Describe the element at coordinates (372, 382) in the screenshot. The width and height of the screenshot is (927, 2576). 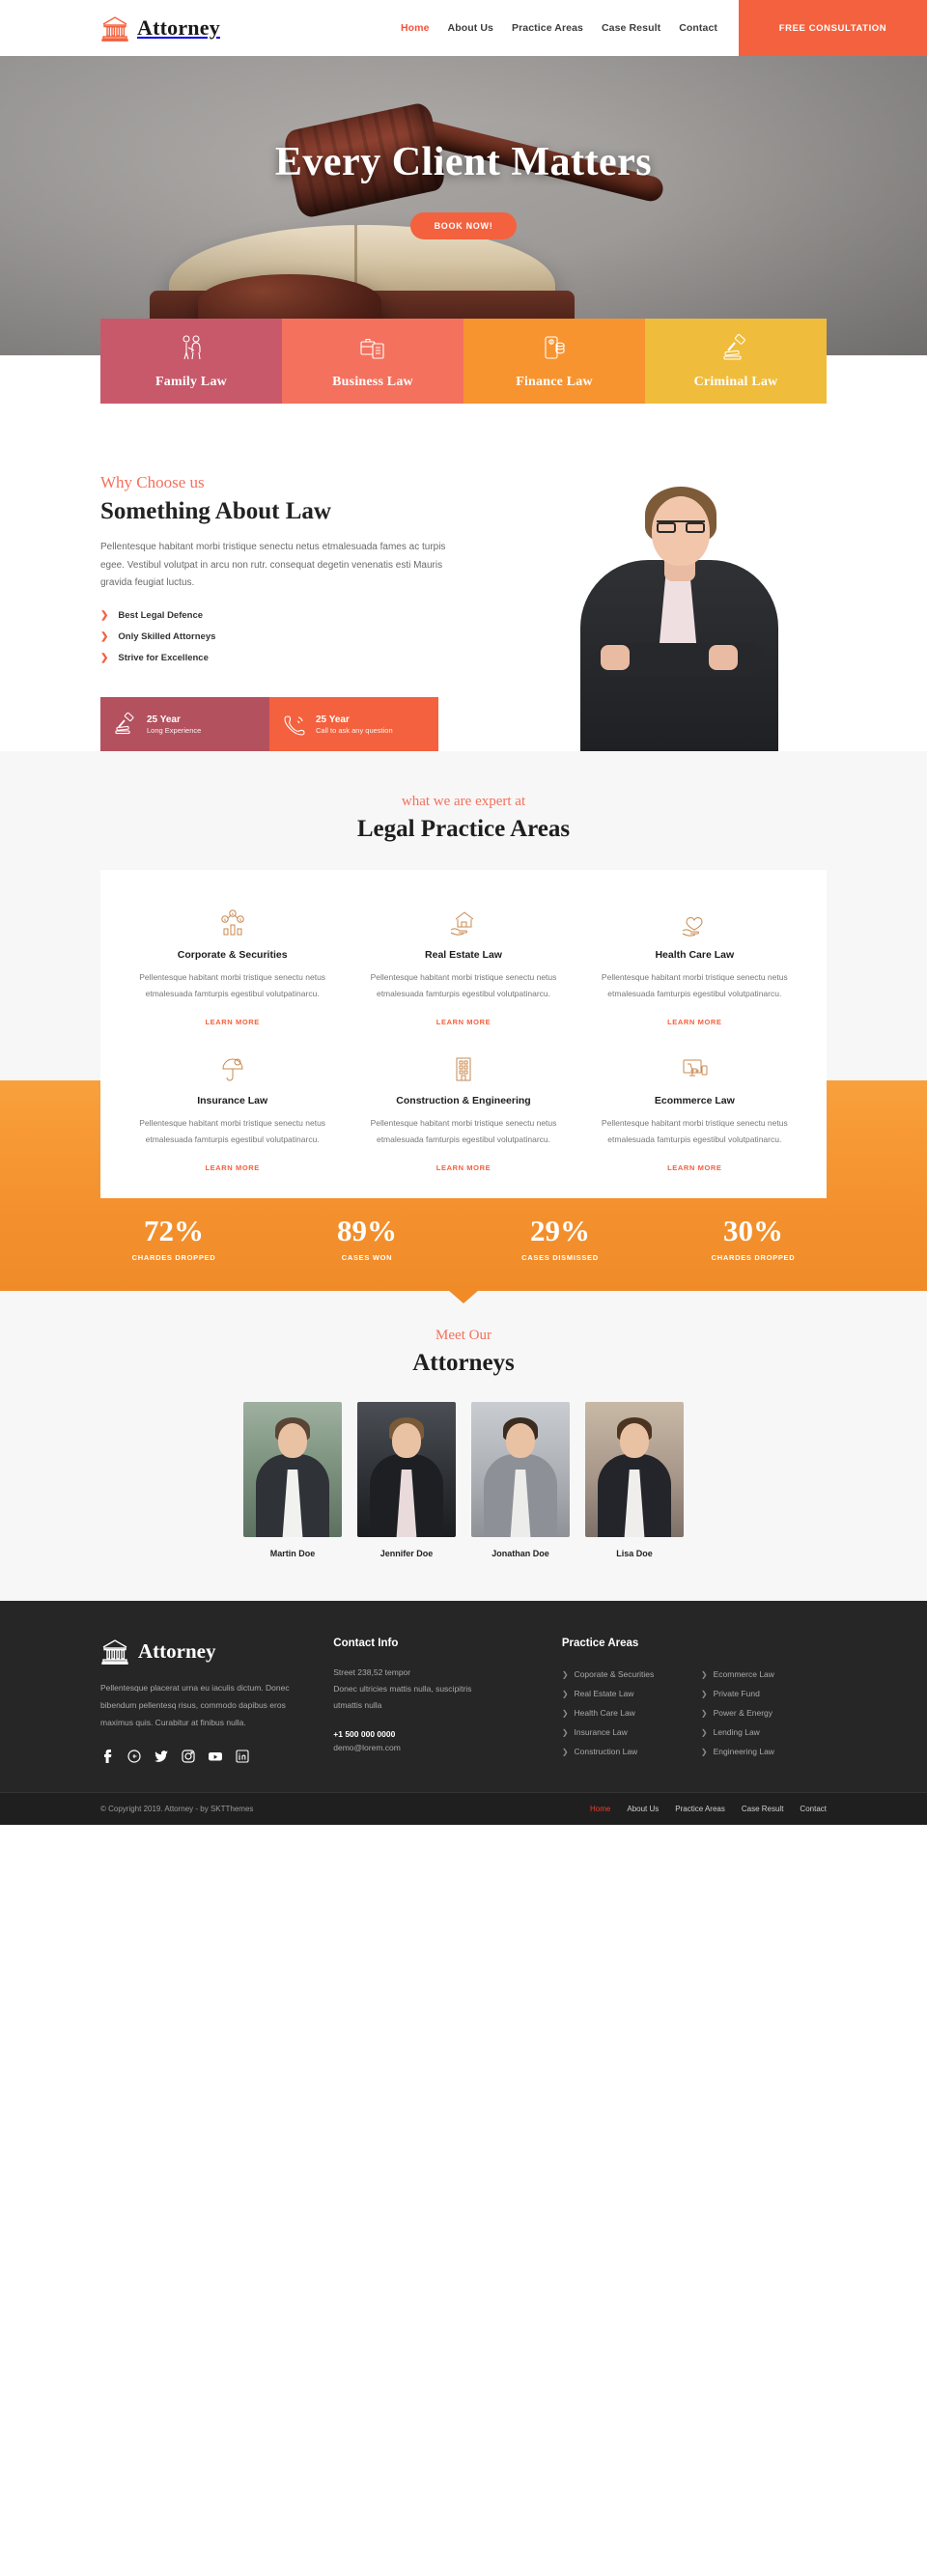
I see `service-label: Business Law` at that location.